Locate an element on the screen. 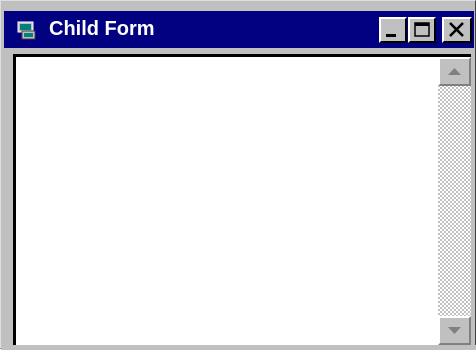 This screenshot has height=350, width=476. scroll-down-button is located at coordinates (454, 330).